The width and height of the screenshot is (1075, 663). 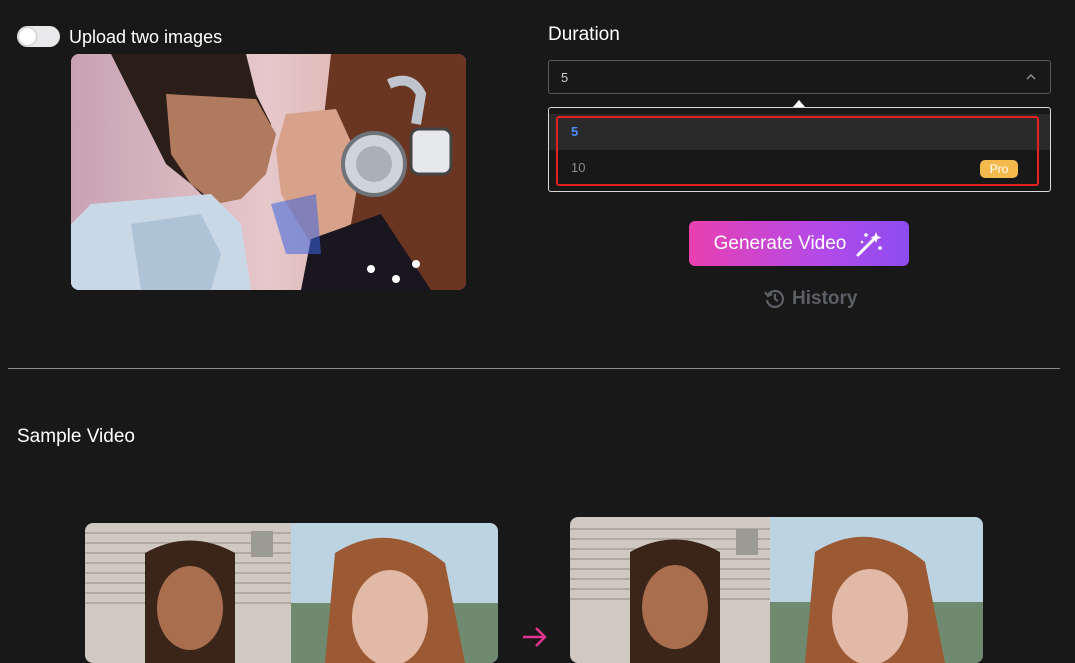 What do you see at coordinates (780, 243) in the screenshot?
I see `generate-video-label: Generate Video` at bounding box center [780, 243].